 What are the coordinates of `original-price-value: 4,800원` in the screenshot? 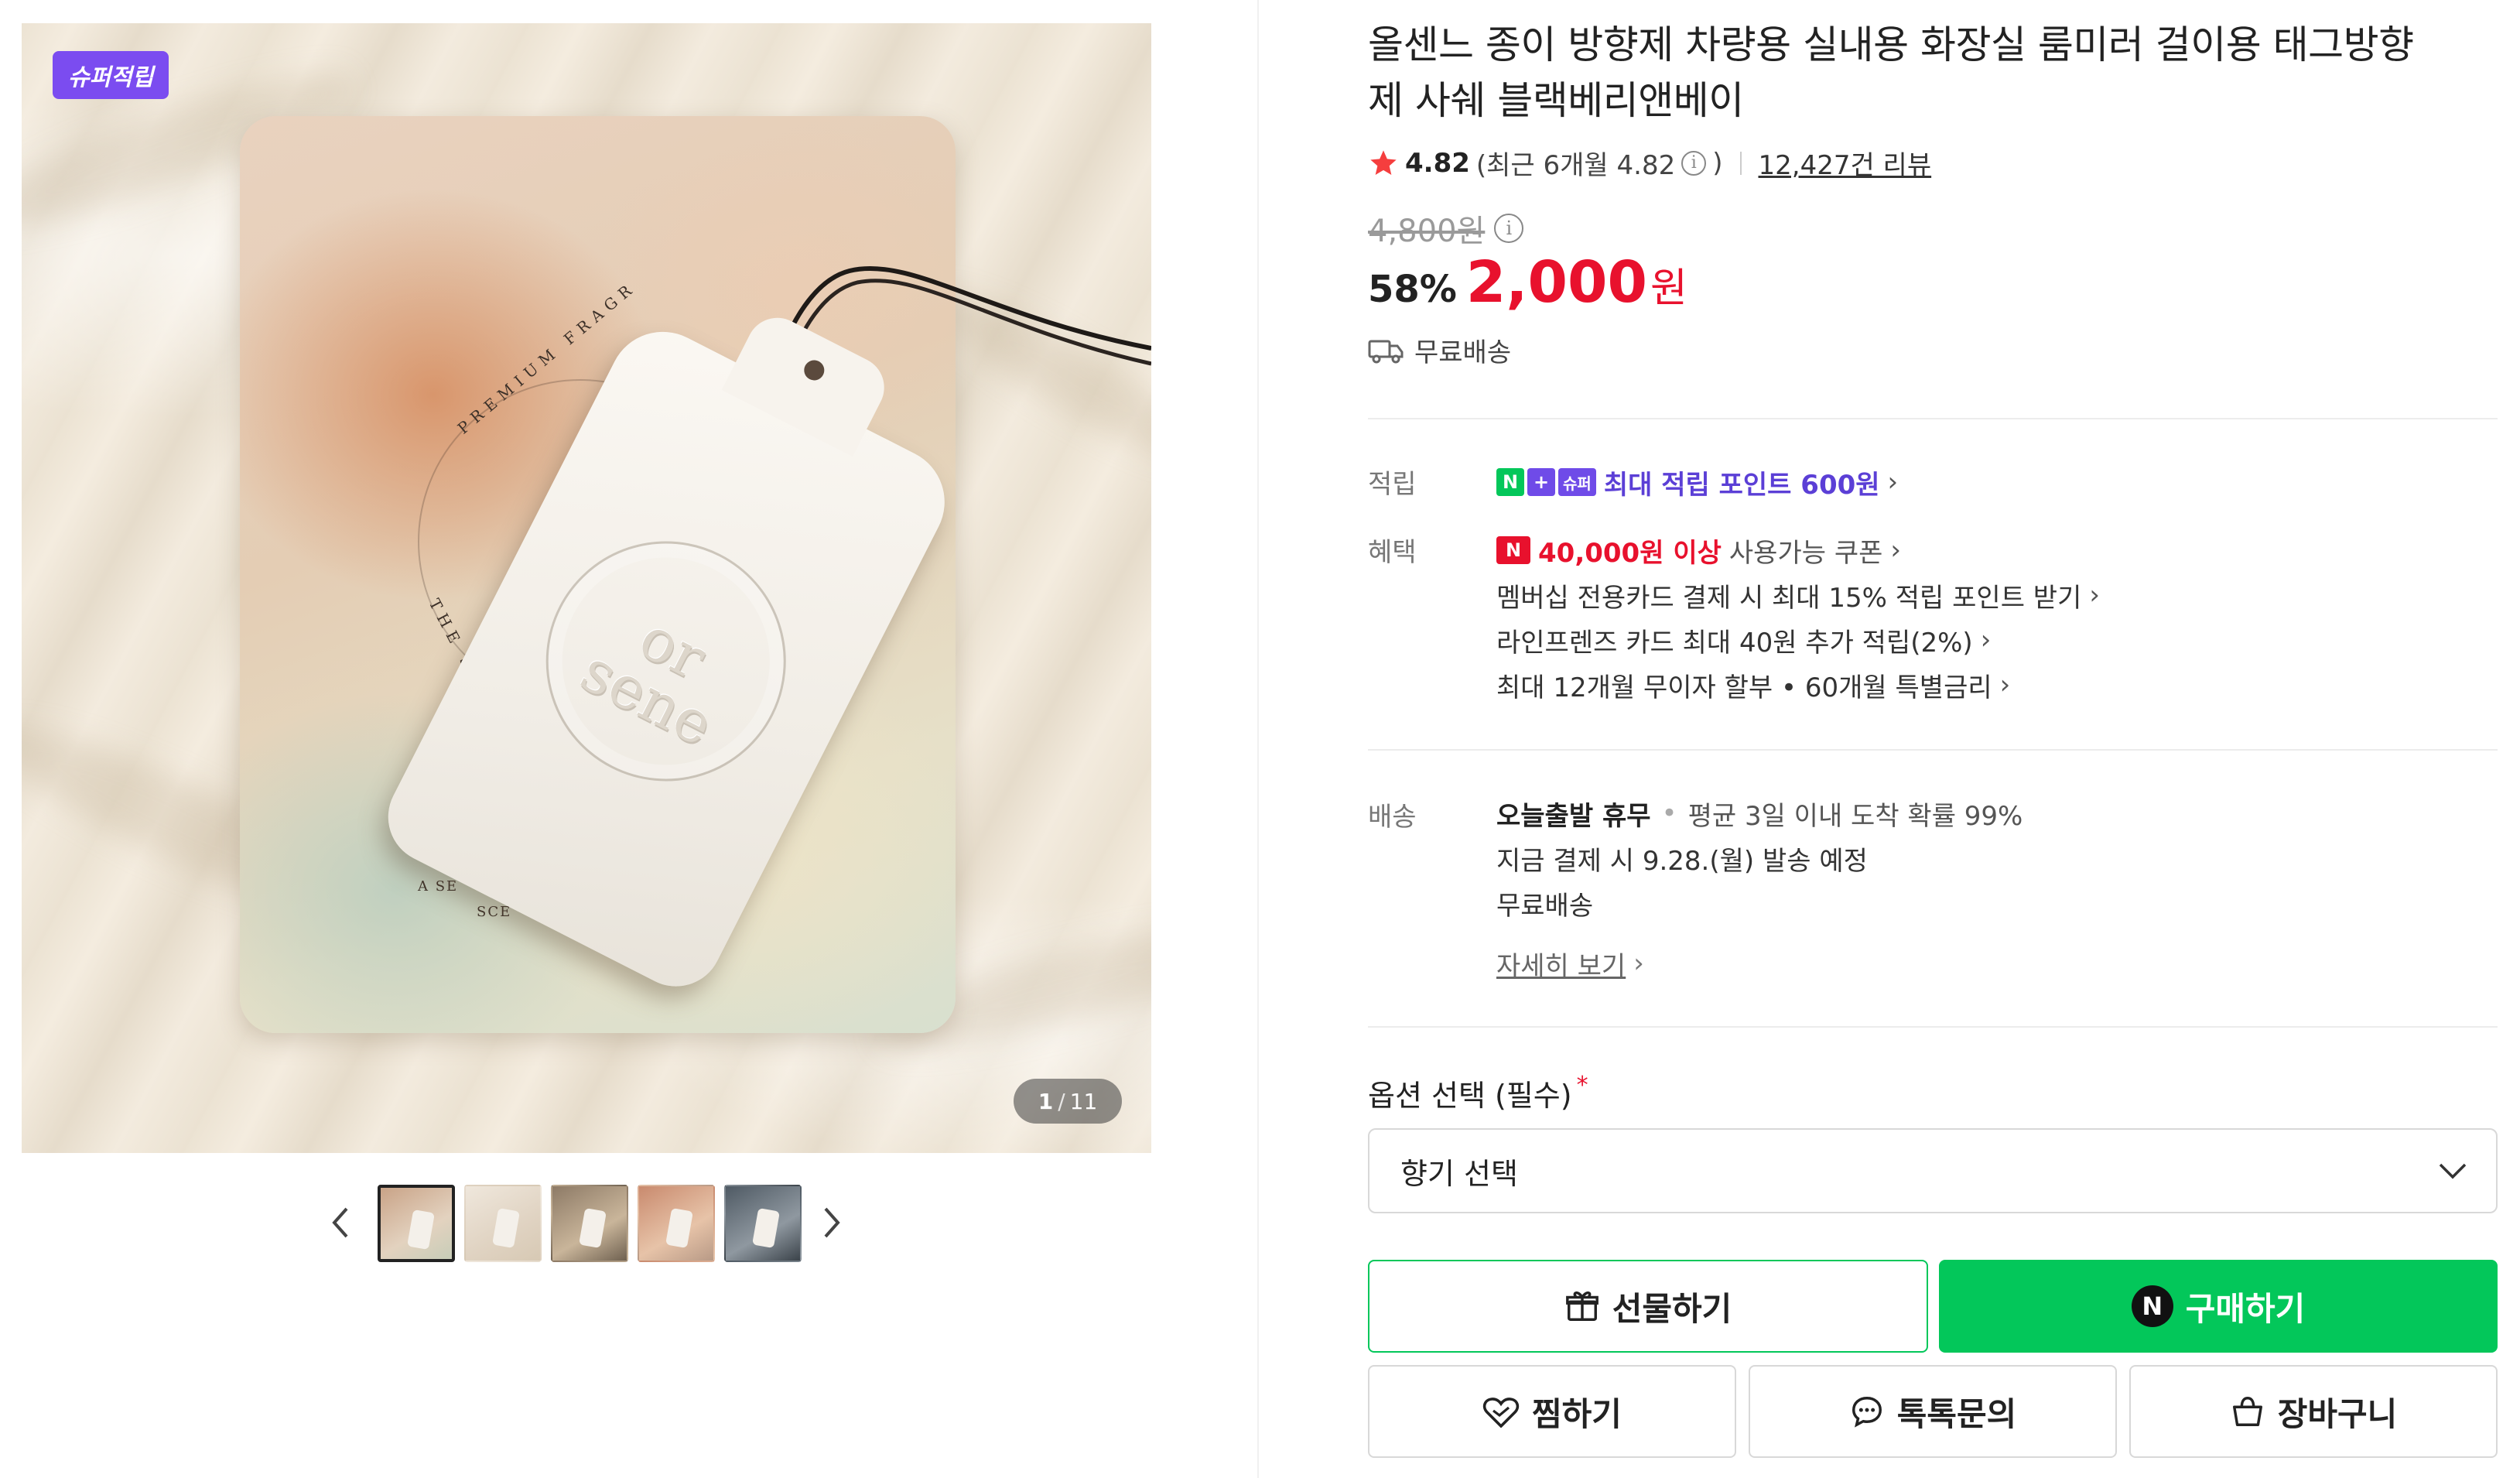 It's located at (1427, 231).